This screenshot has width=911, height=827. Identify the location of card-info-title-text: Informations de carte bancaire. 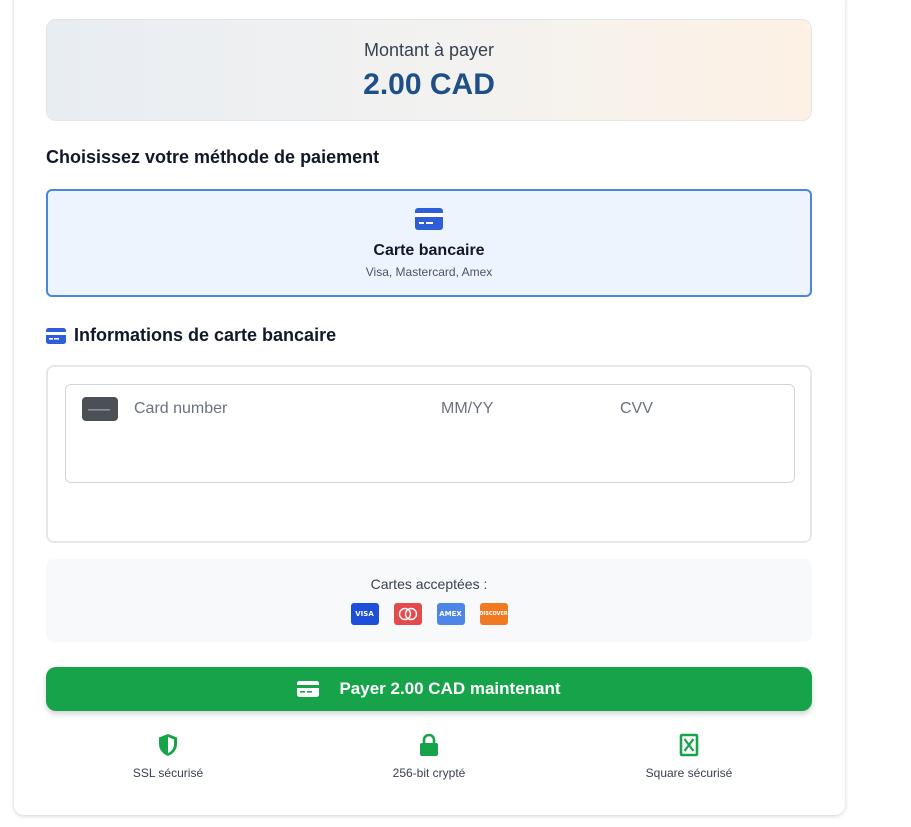
(205, 335).